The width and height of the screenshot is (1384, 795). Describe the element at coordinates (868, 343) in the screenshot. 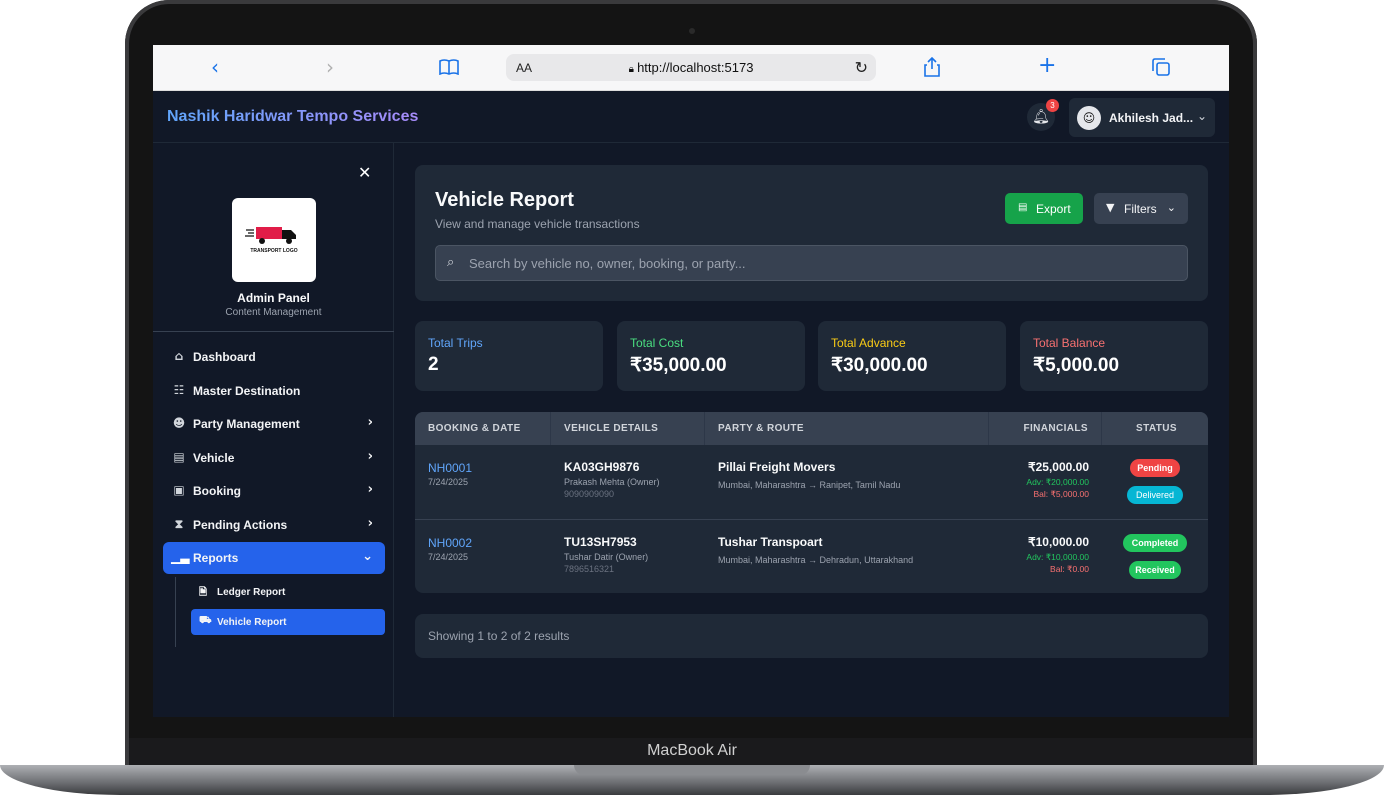

I see `stat-label: Total Advance` at that location.